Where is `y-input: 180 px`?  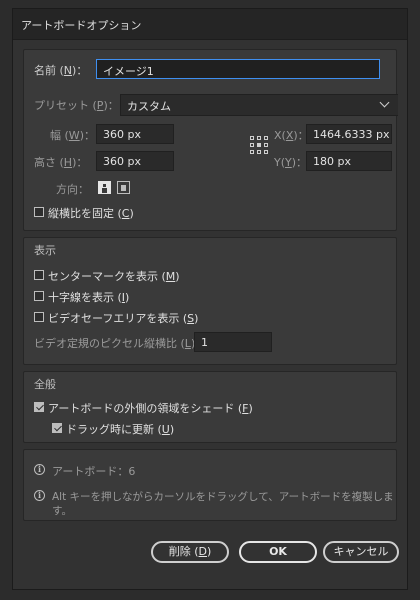 y-input: 180 px is located at coordinates (349, 161).